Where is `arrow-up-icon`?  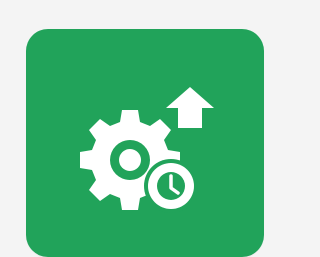 arrow-up-icon is located at coordinates (190, 107).